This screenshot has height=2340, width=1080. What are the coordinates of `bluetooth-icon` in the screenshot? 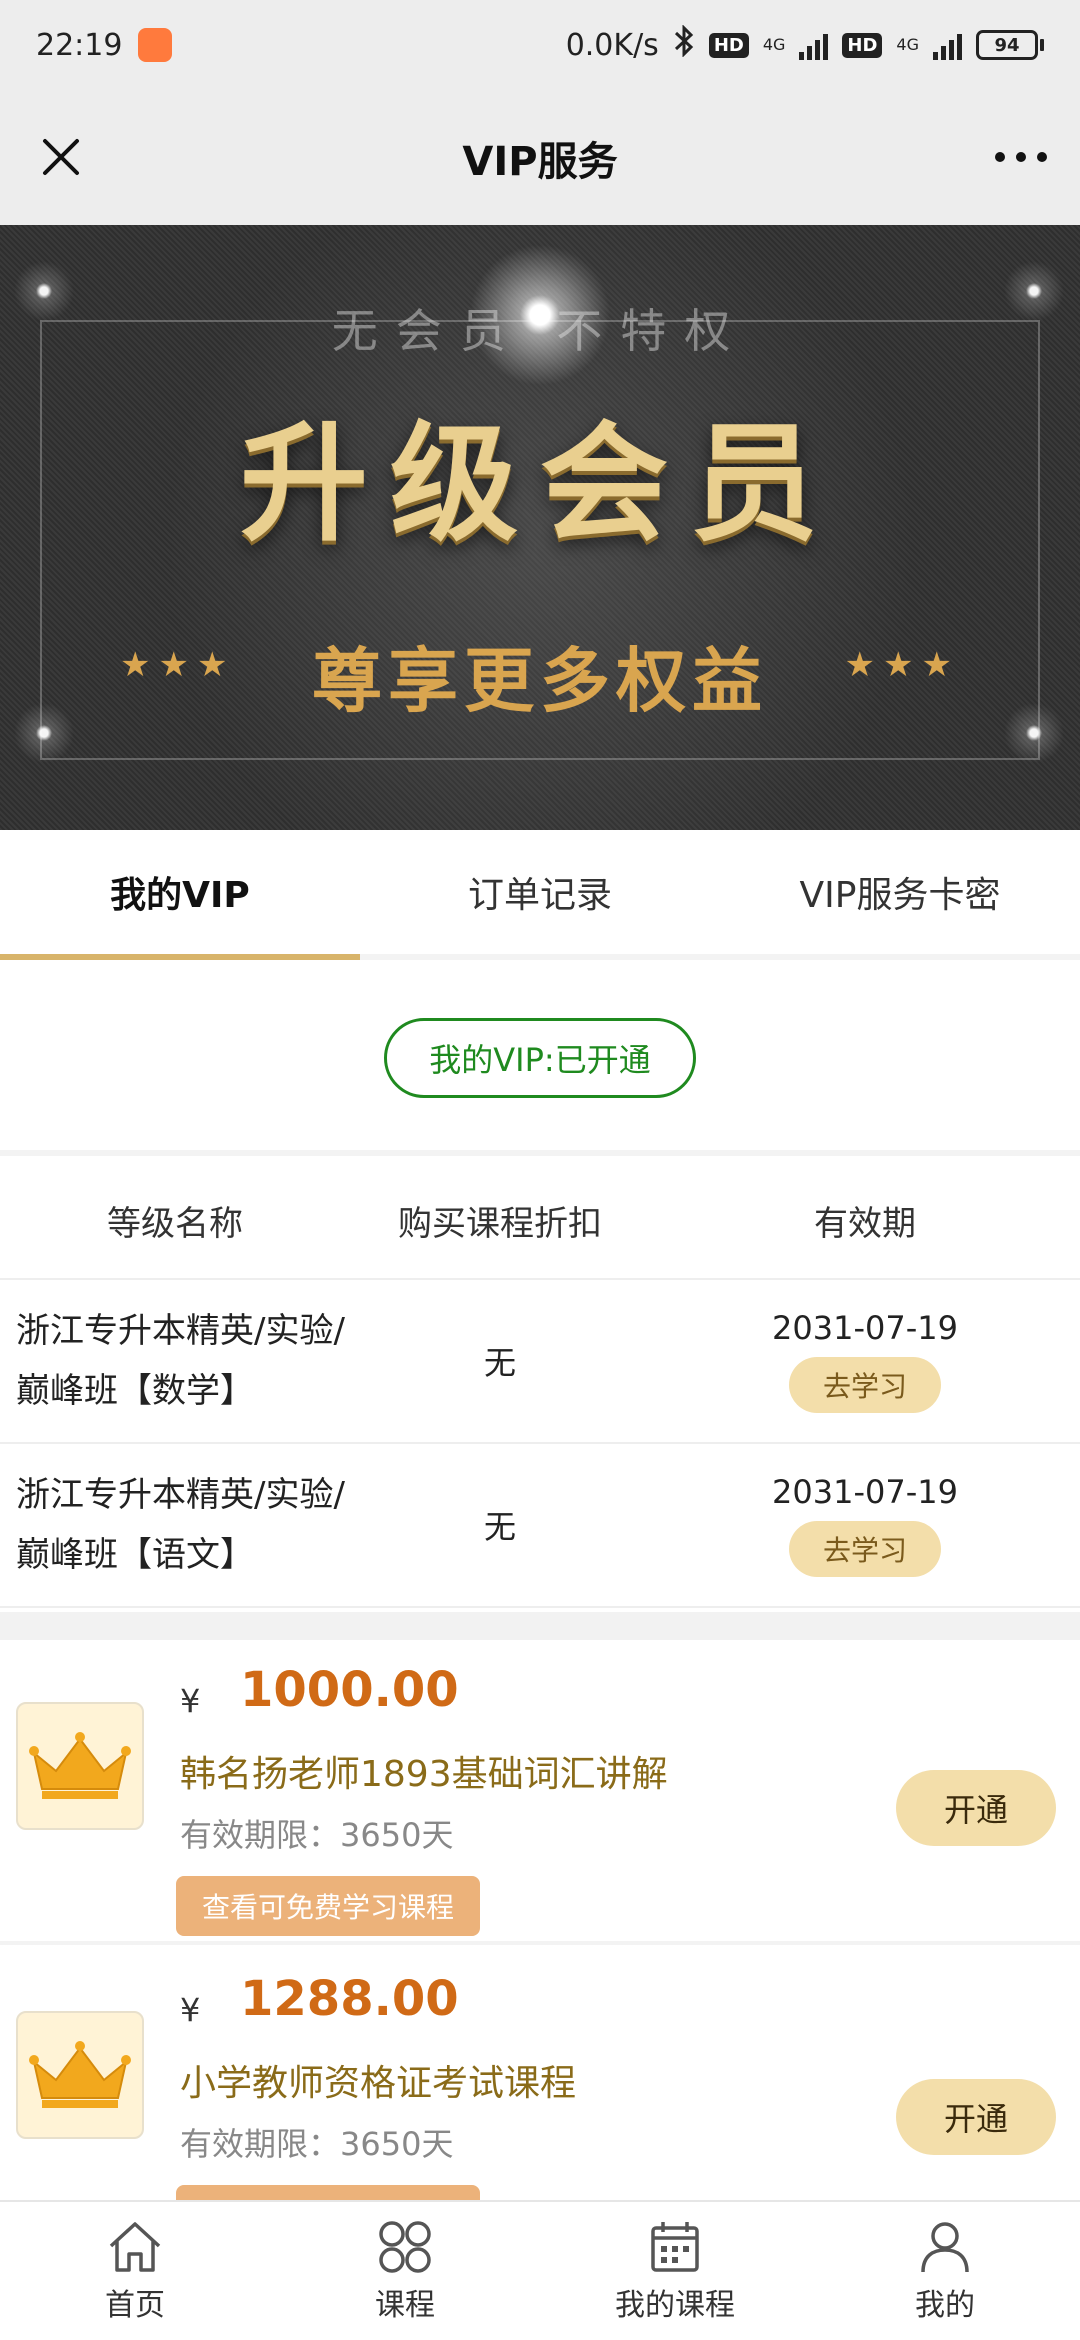 It's located at (684, 44).